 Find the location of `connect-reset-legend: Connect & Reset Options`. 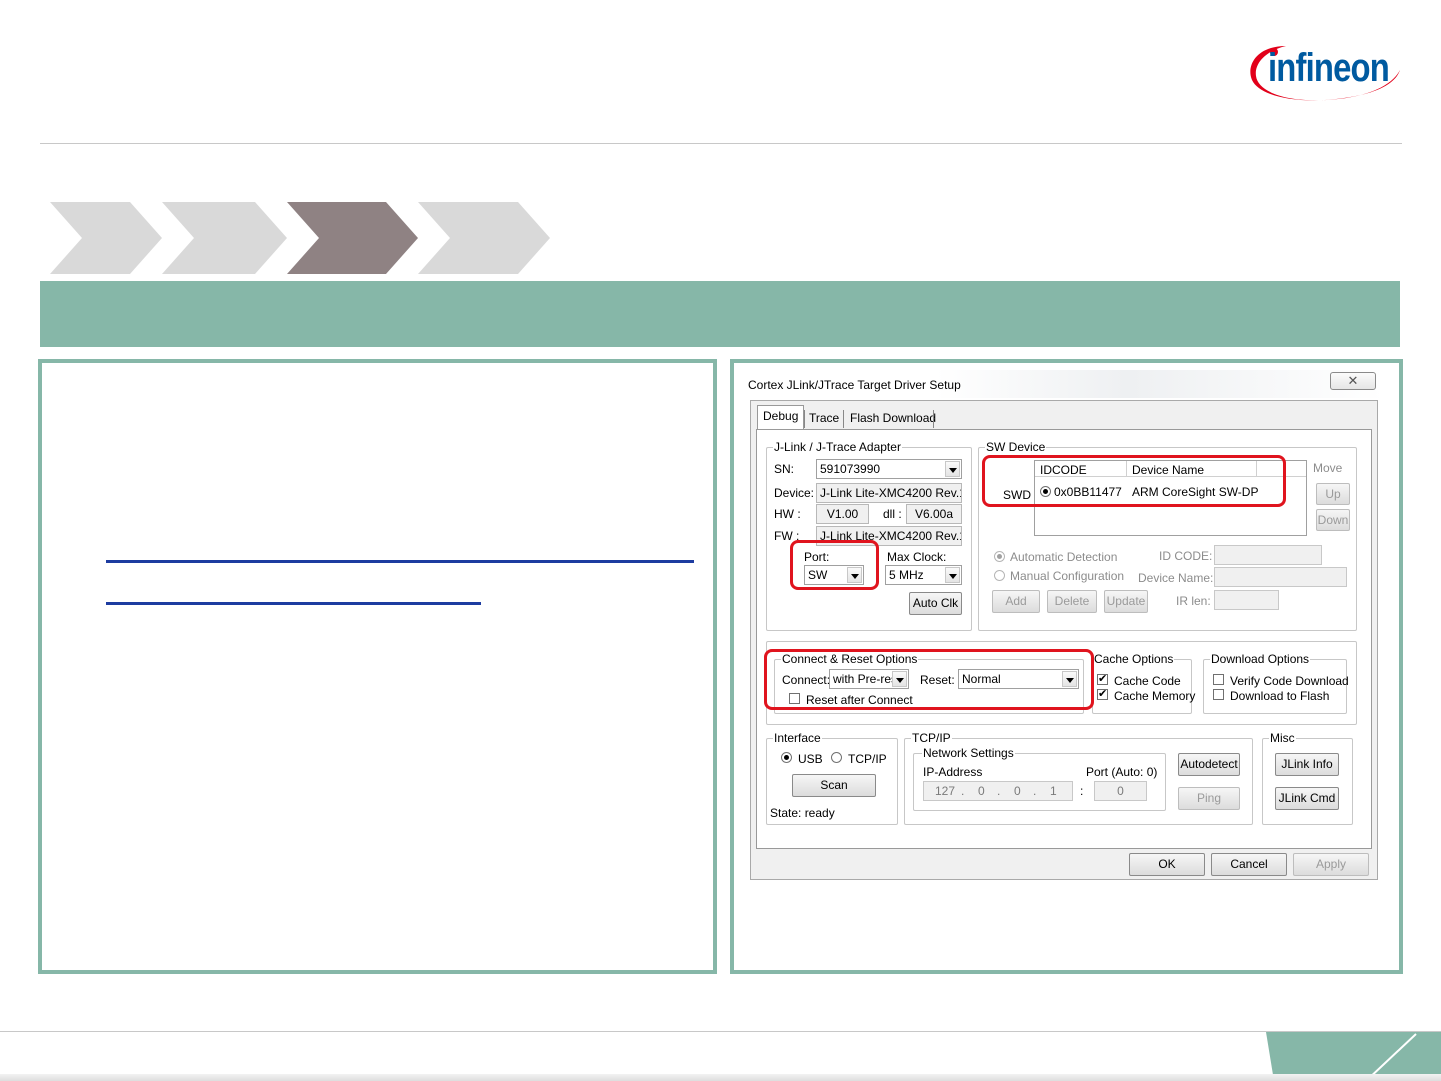

connect-reset-legend: Connect & Reset Options is located at coordinates (850, 659).